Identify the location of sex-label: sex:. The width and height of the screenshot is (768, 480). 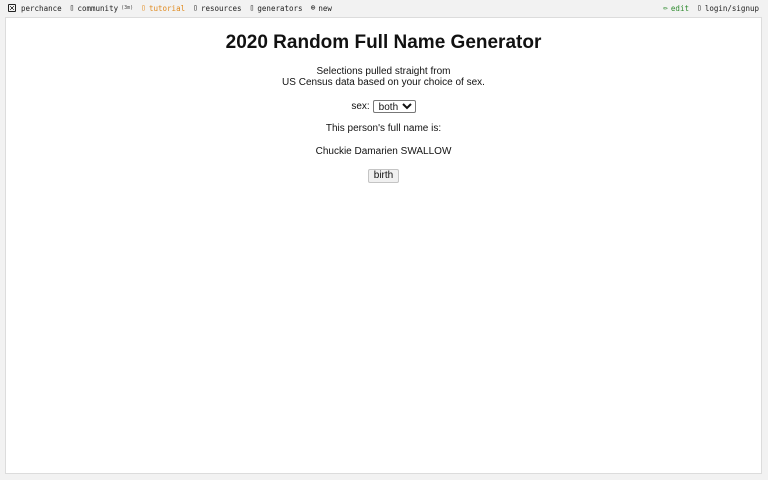
(360, 106).